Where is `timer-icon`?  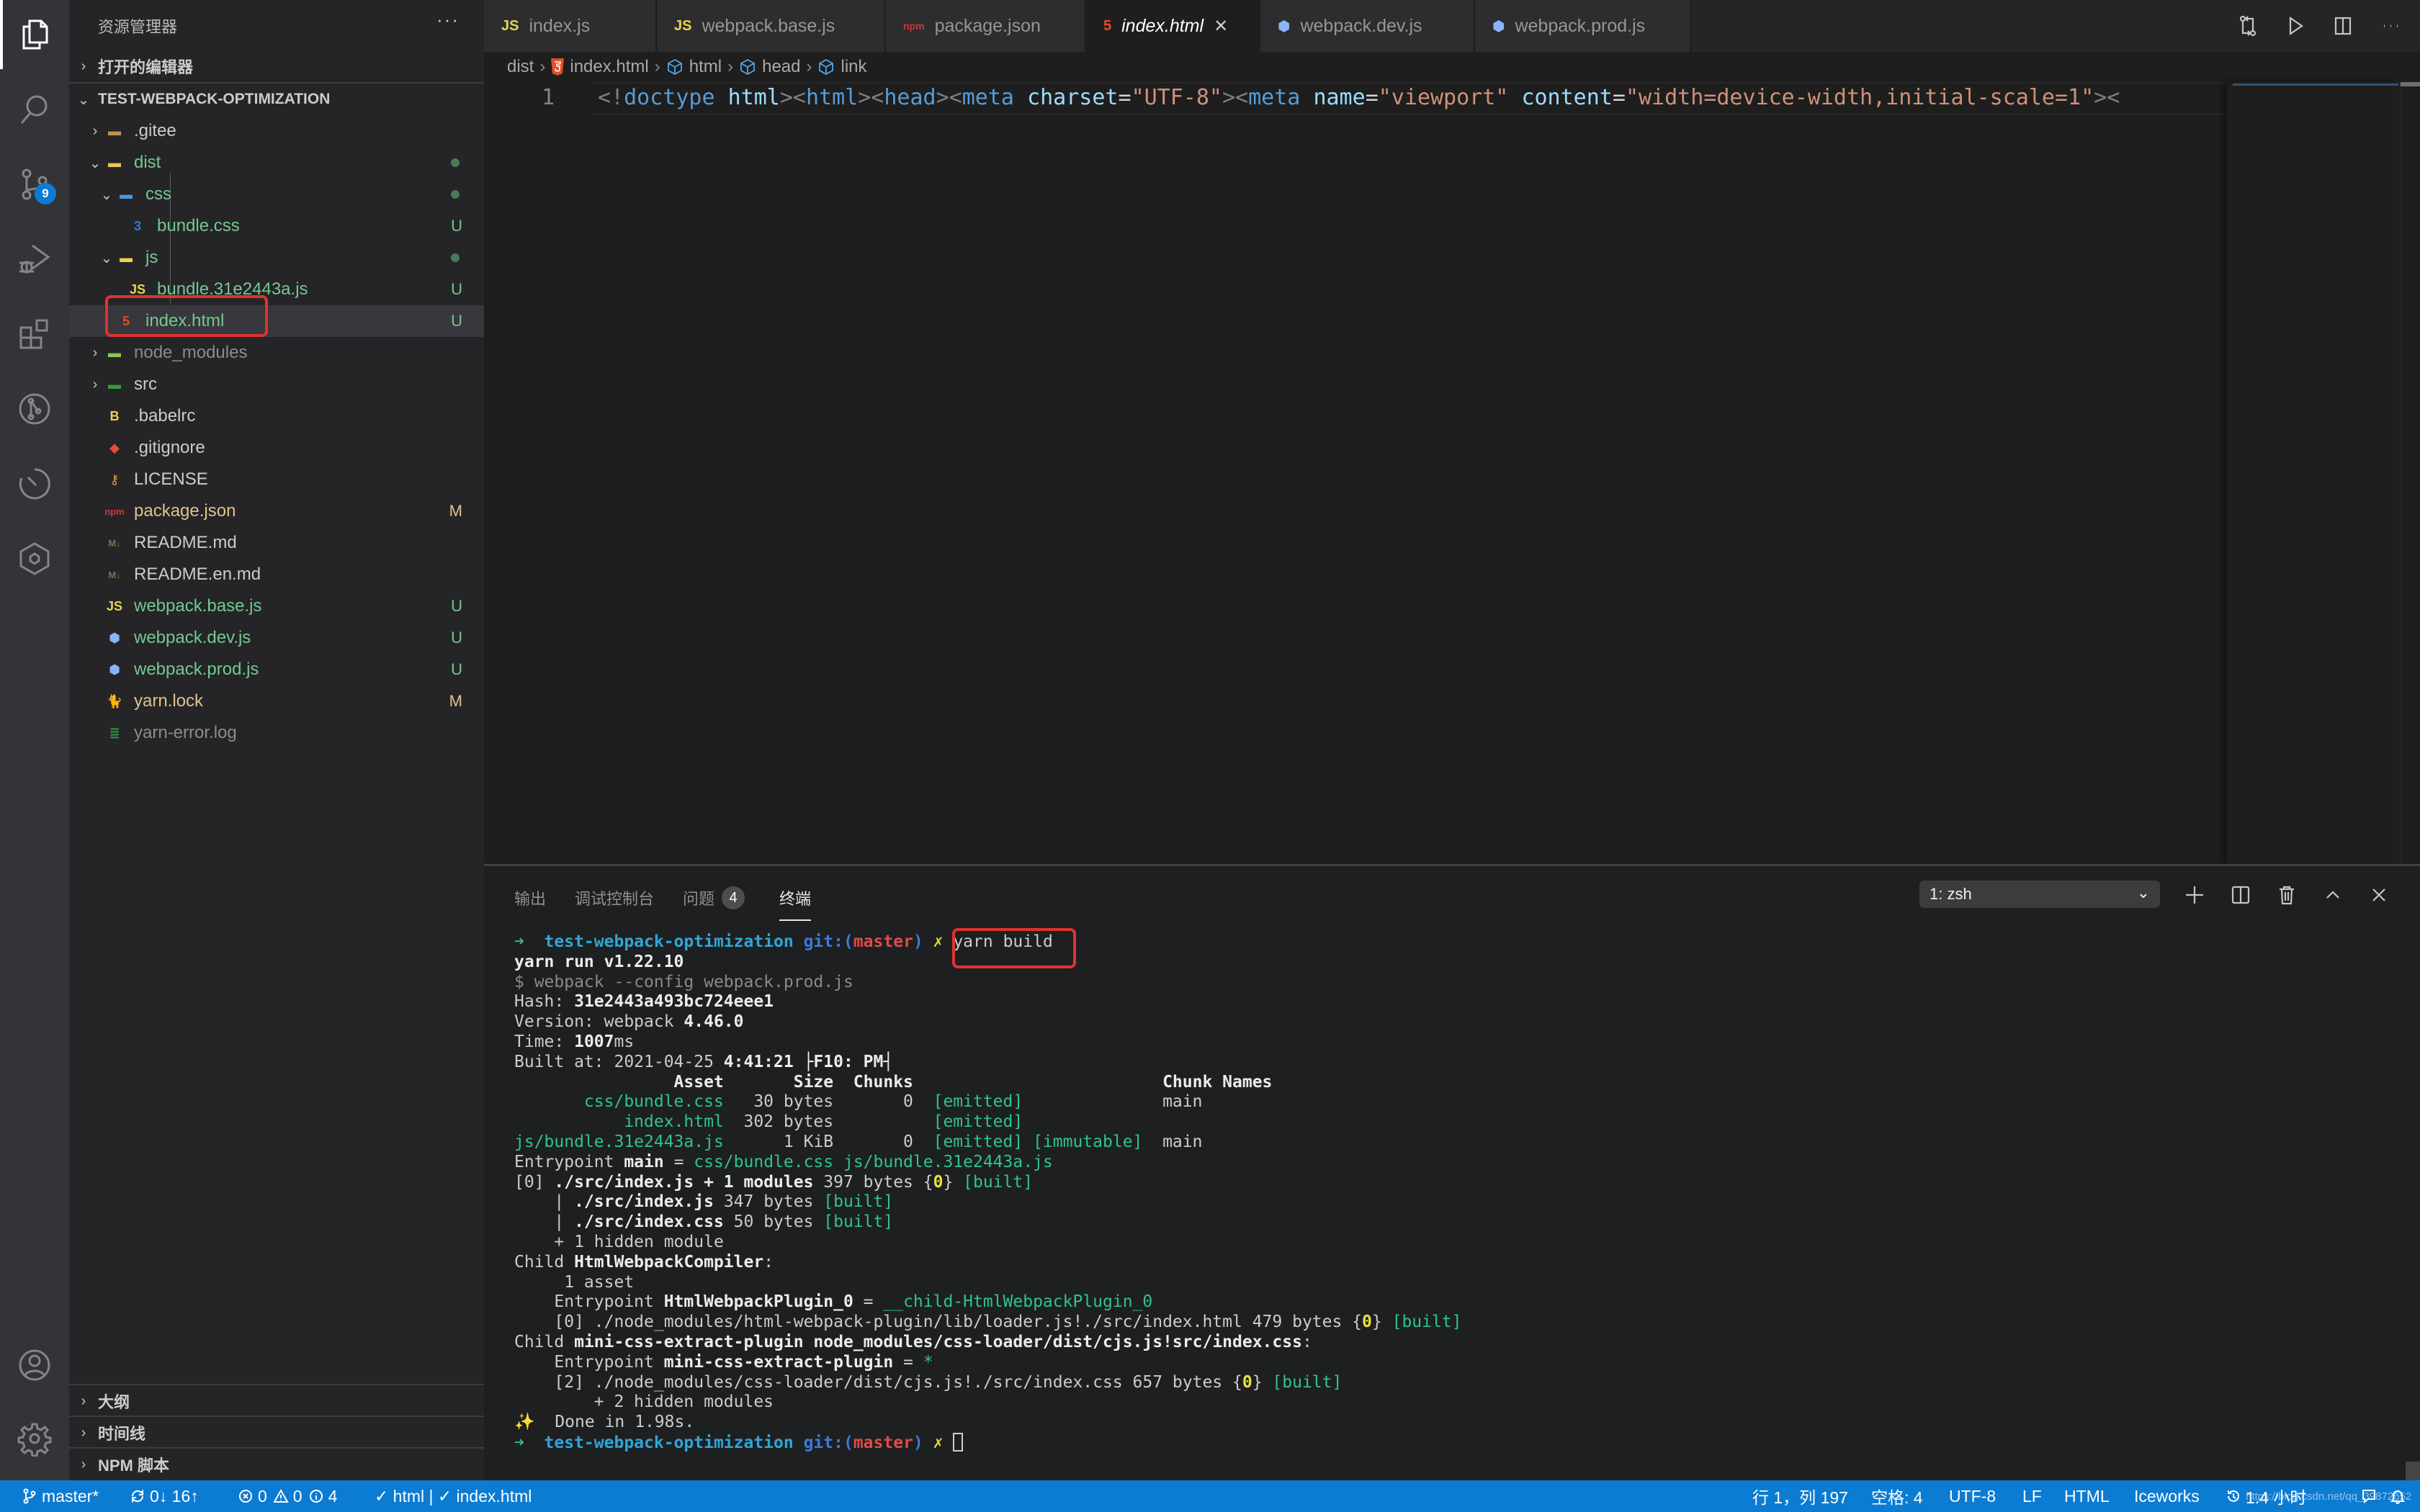
timer-icon is located at coordinates (34, 484).